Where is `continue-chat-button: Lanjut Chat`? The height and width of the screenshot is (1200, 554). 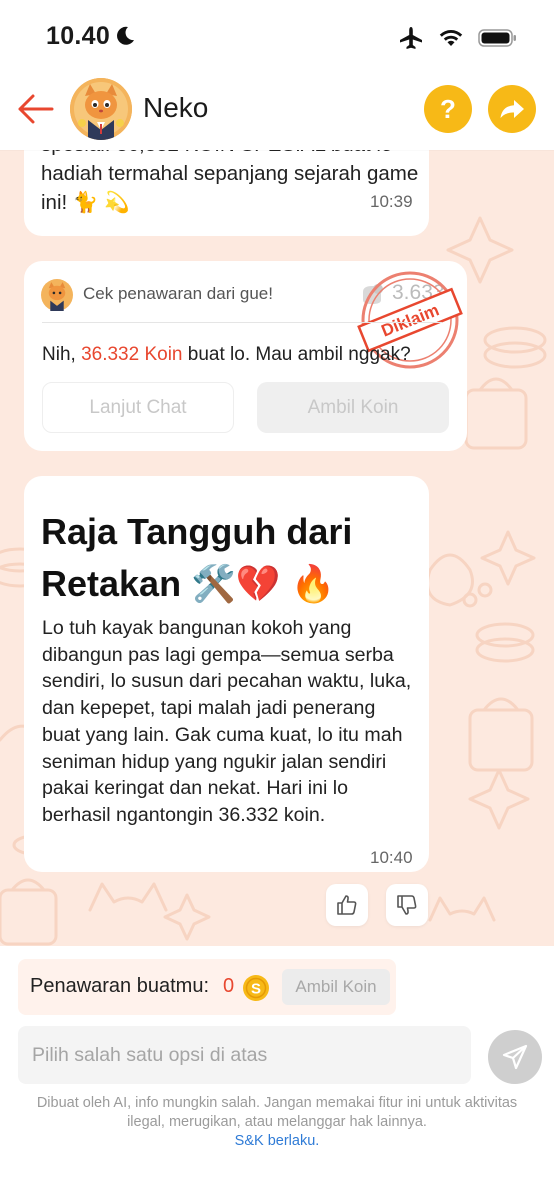
continue-chat-button: Lanjut Chat is located at coordinates (138, 407).